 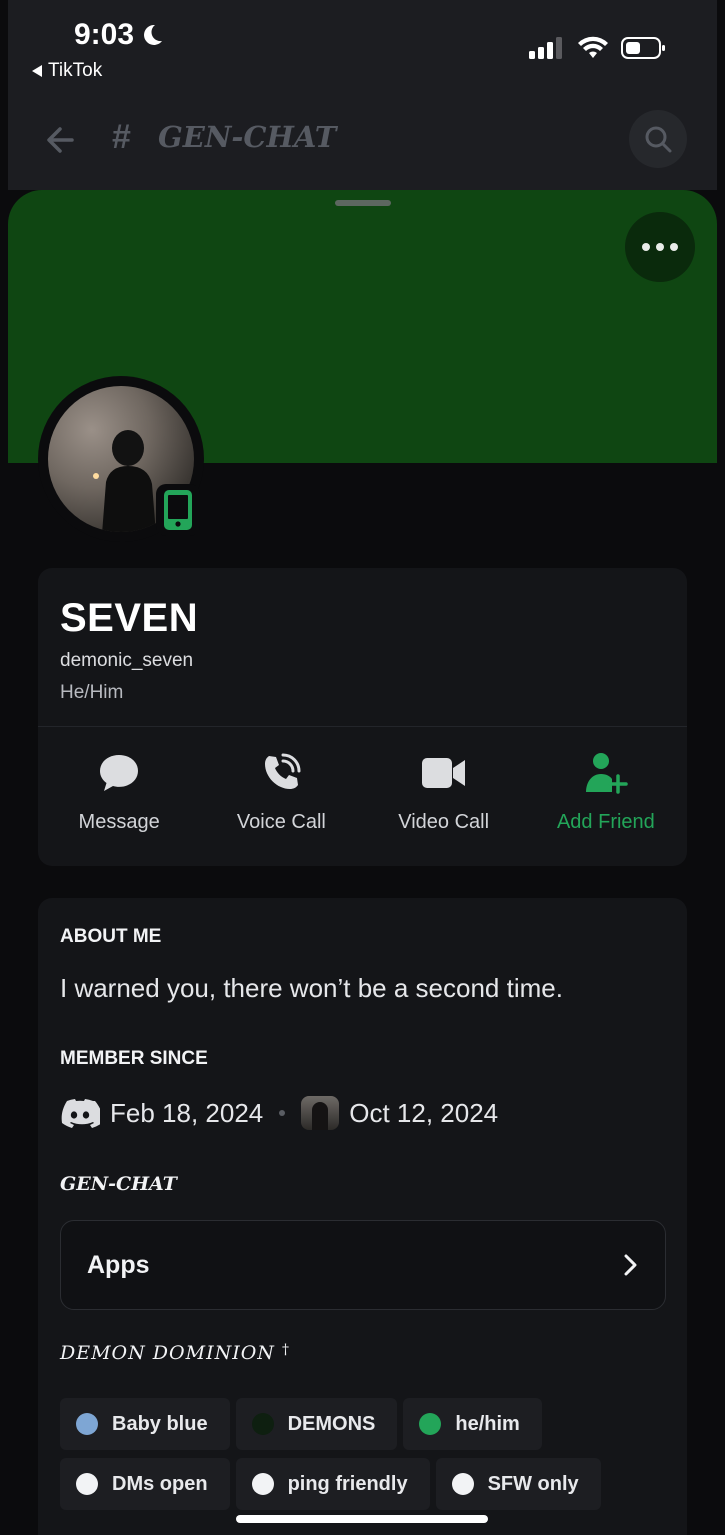 I want to click on member-since-heading: MEMBER SINCE, so click(x=134, y=1058).